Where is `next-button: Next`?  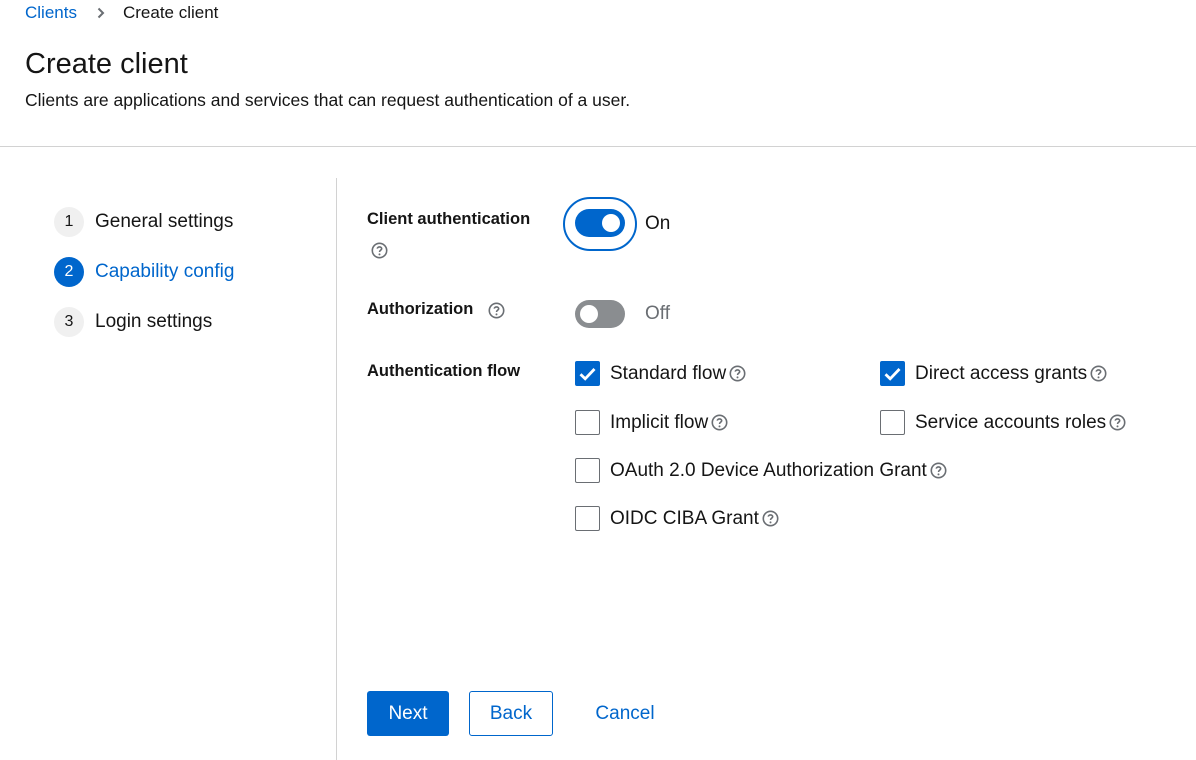
next-button: Next is located at coordinates (408, 713).